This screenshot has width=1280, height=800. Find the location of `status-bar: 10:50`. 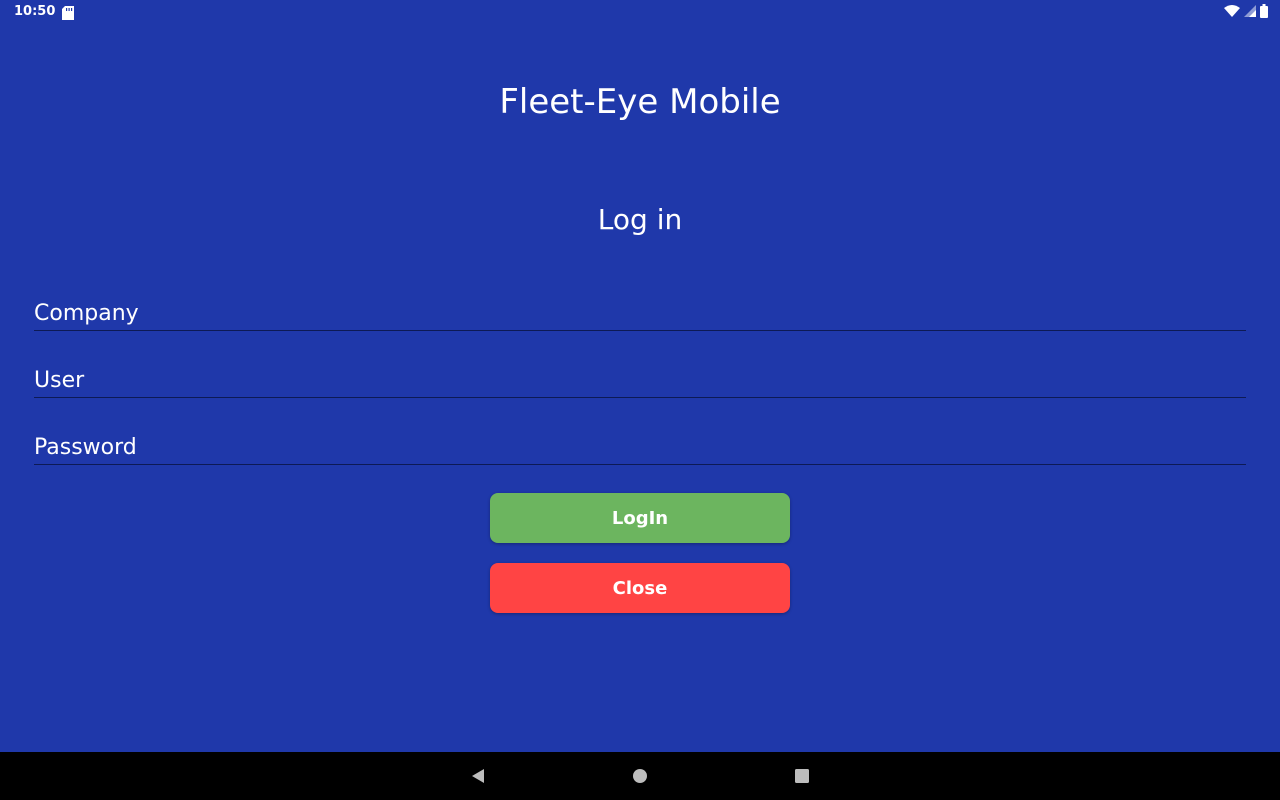

status-bar: 10:50 is located at coordinates (640, 12).